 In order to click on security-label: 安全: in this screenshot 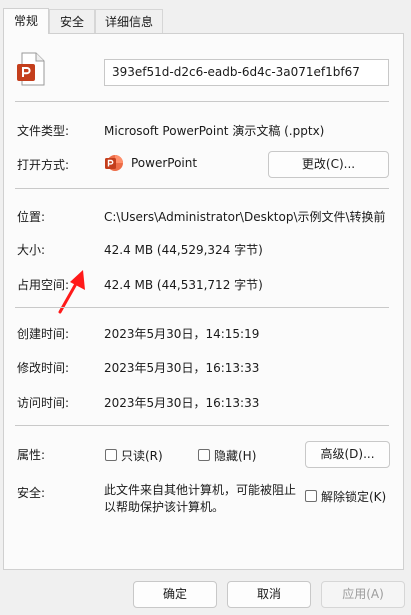, I will do `click(31, 493)`.